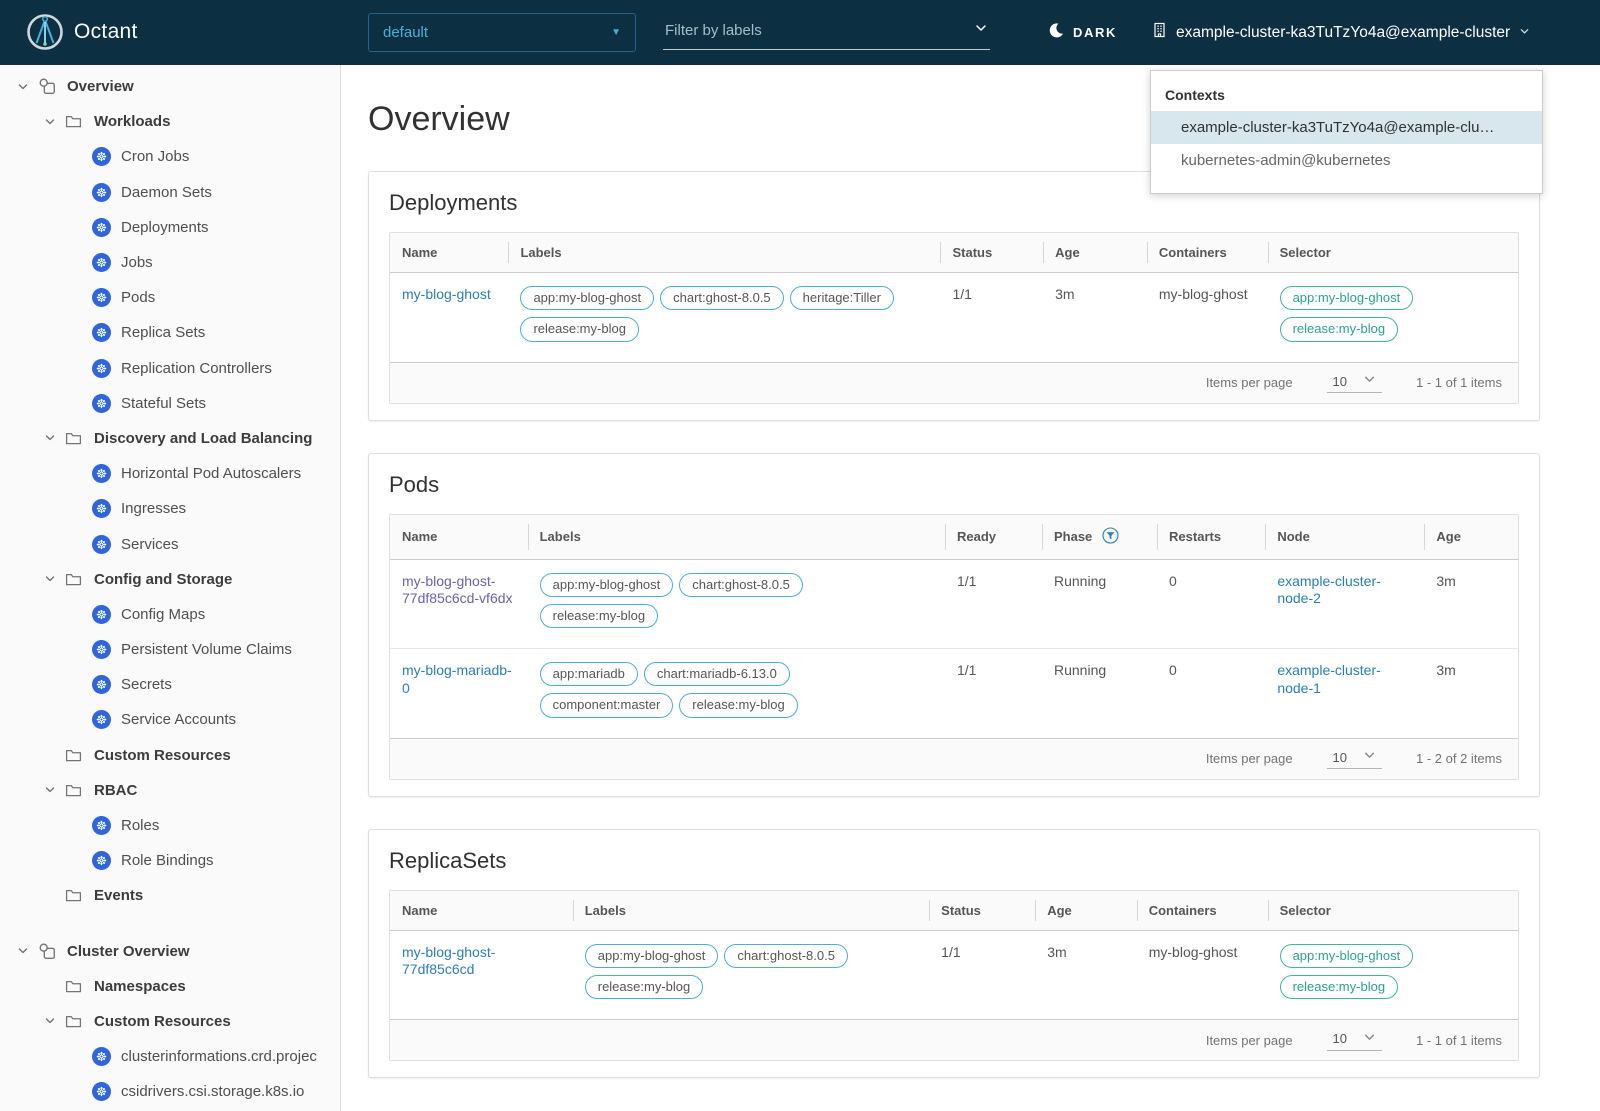 This screenshot has height=1111, width=1600. What do you see at coordinates (502, 32) in the screenshot?
I see `namespace-select: default ▼` at bounding box center [502, 32].